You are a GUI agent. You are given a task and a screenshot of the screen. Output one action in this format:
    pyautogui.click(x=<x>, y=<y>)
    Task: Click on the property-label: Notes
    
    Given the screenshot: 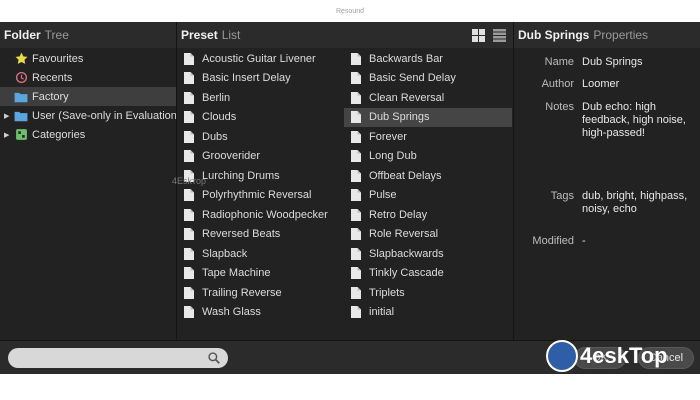 What is the action you would take?
    pyautogui.click(x=559, y=107)
    